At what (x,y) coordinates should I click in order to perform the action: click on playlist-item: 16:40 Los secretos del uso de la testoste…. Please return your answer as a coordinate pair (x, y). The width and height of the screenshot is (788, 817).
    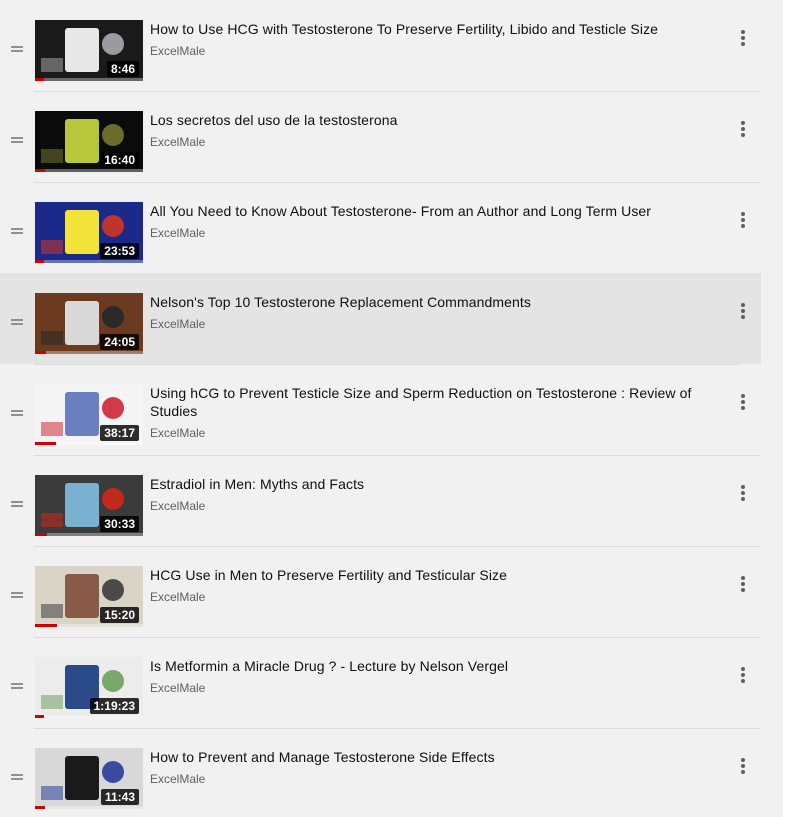
    Looking at the image, I should click on (391, 137).